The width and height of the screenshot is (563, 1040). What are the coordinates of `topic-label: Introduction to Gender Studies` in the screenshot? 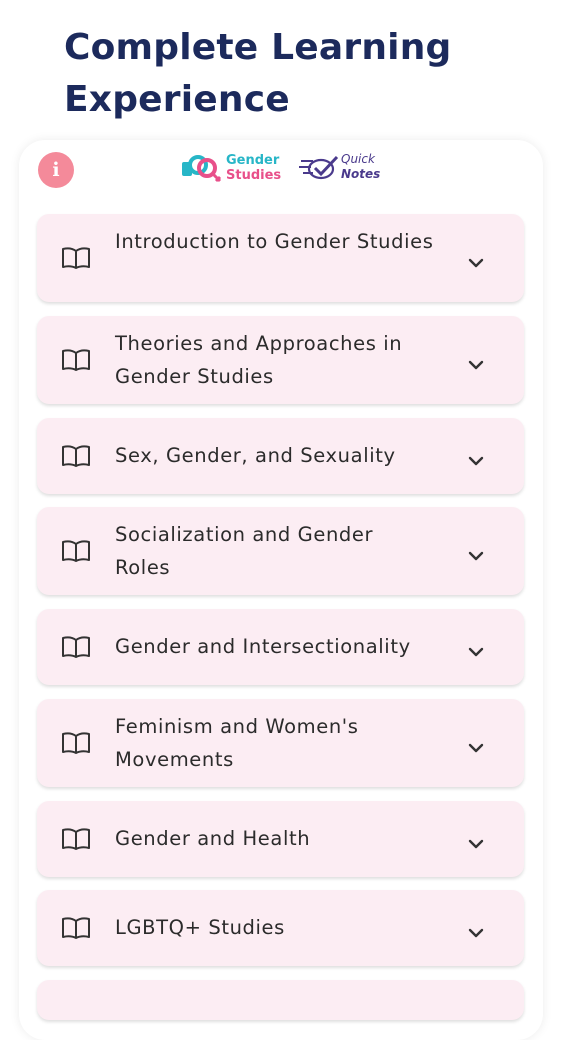 It's located at (274, 241).